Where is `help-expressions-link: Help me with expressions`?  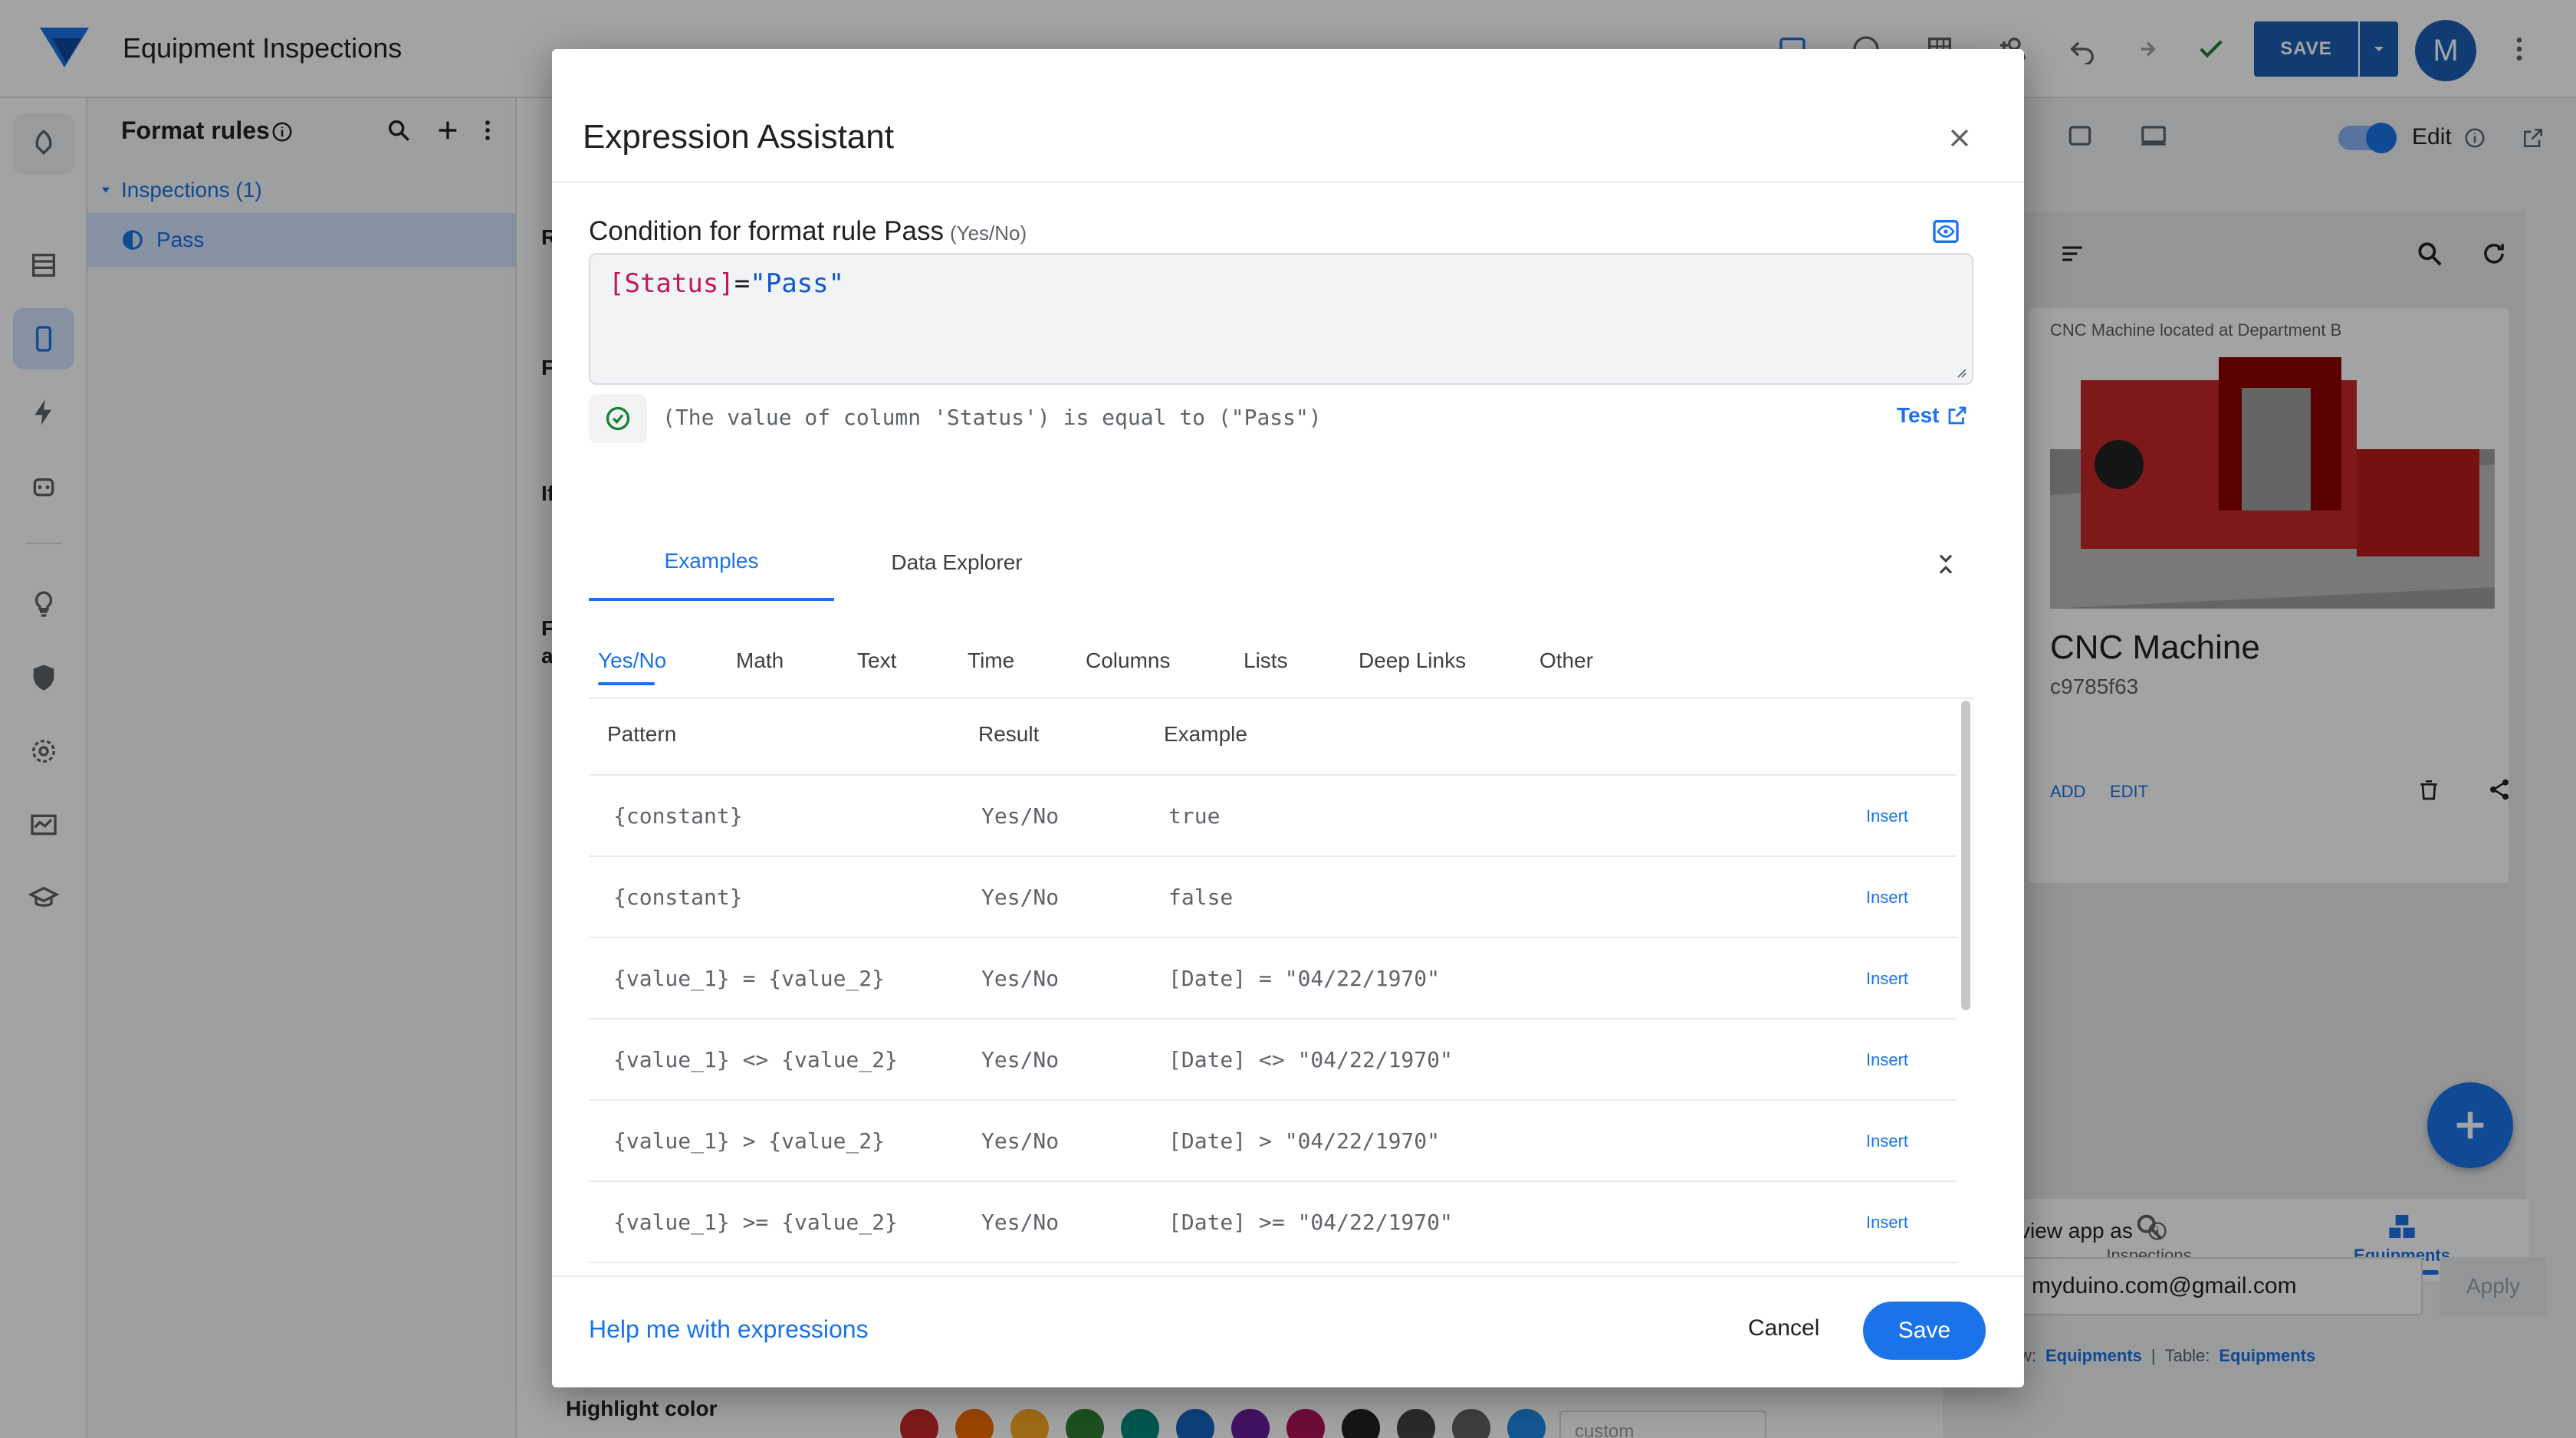 help-expressions-link: Help me with expressions is located at coordinates (729, 1329).